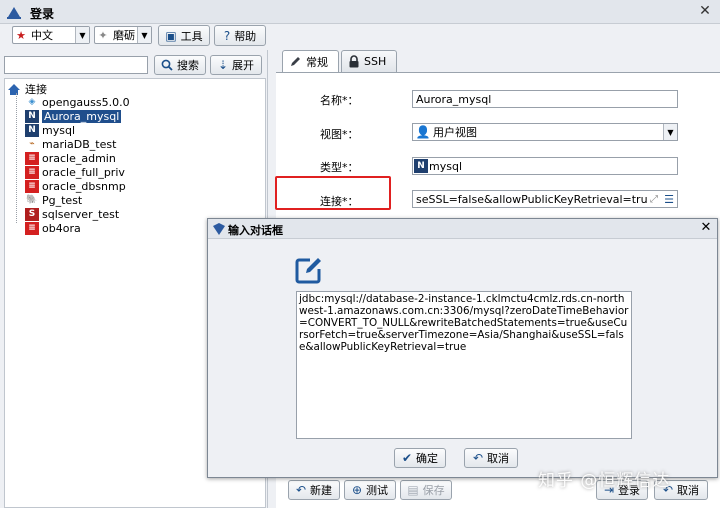 The height and width of the screenshot is (508, 720). I want to click on check-circle-icon: ✔, so click(407, 458).